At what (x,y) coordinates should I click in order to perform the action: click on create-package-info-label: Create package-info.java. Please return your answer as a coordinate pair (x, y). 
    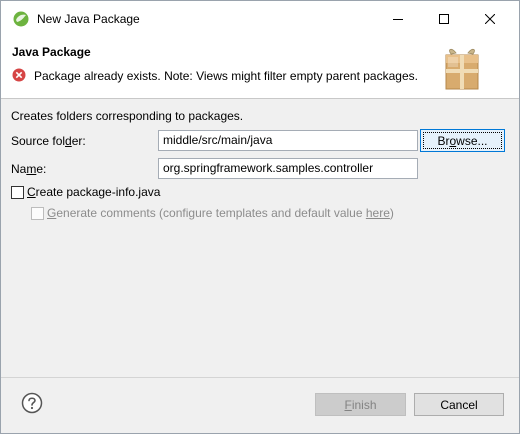
    Looking at the image, I should click on (94, 192).